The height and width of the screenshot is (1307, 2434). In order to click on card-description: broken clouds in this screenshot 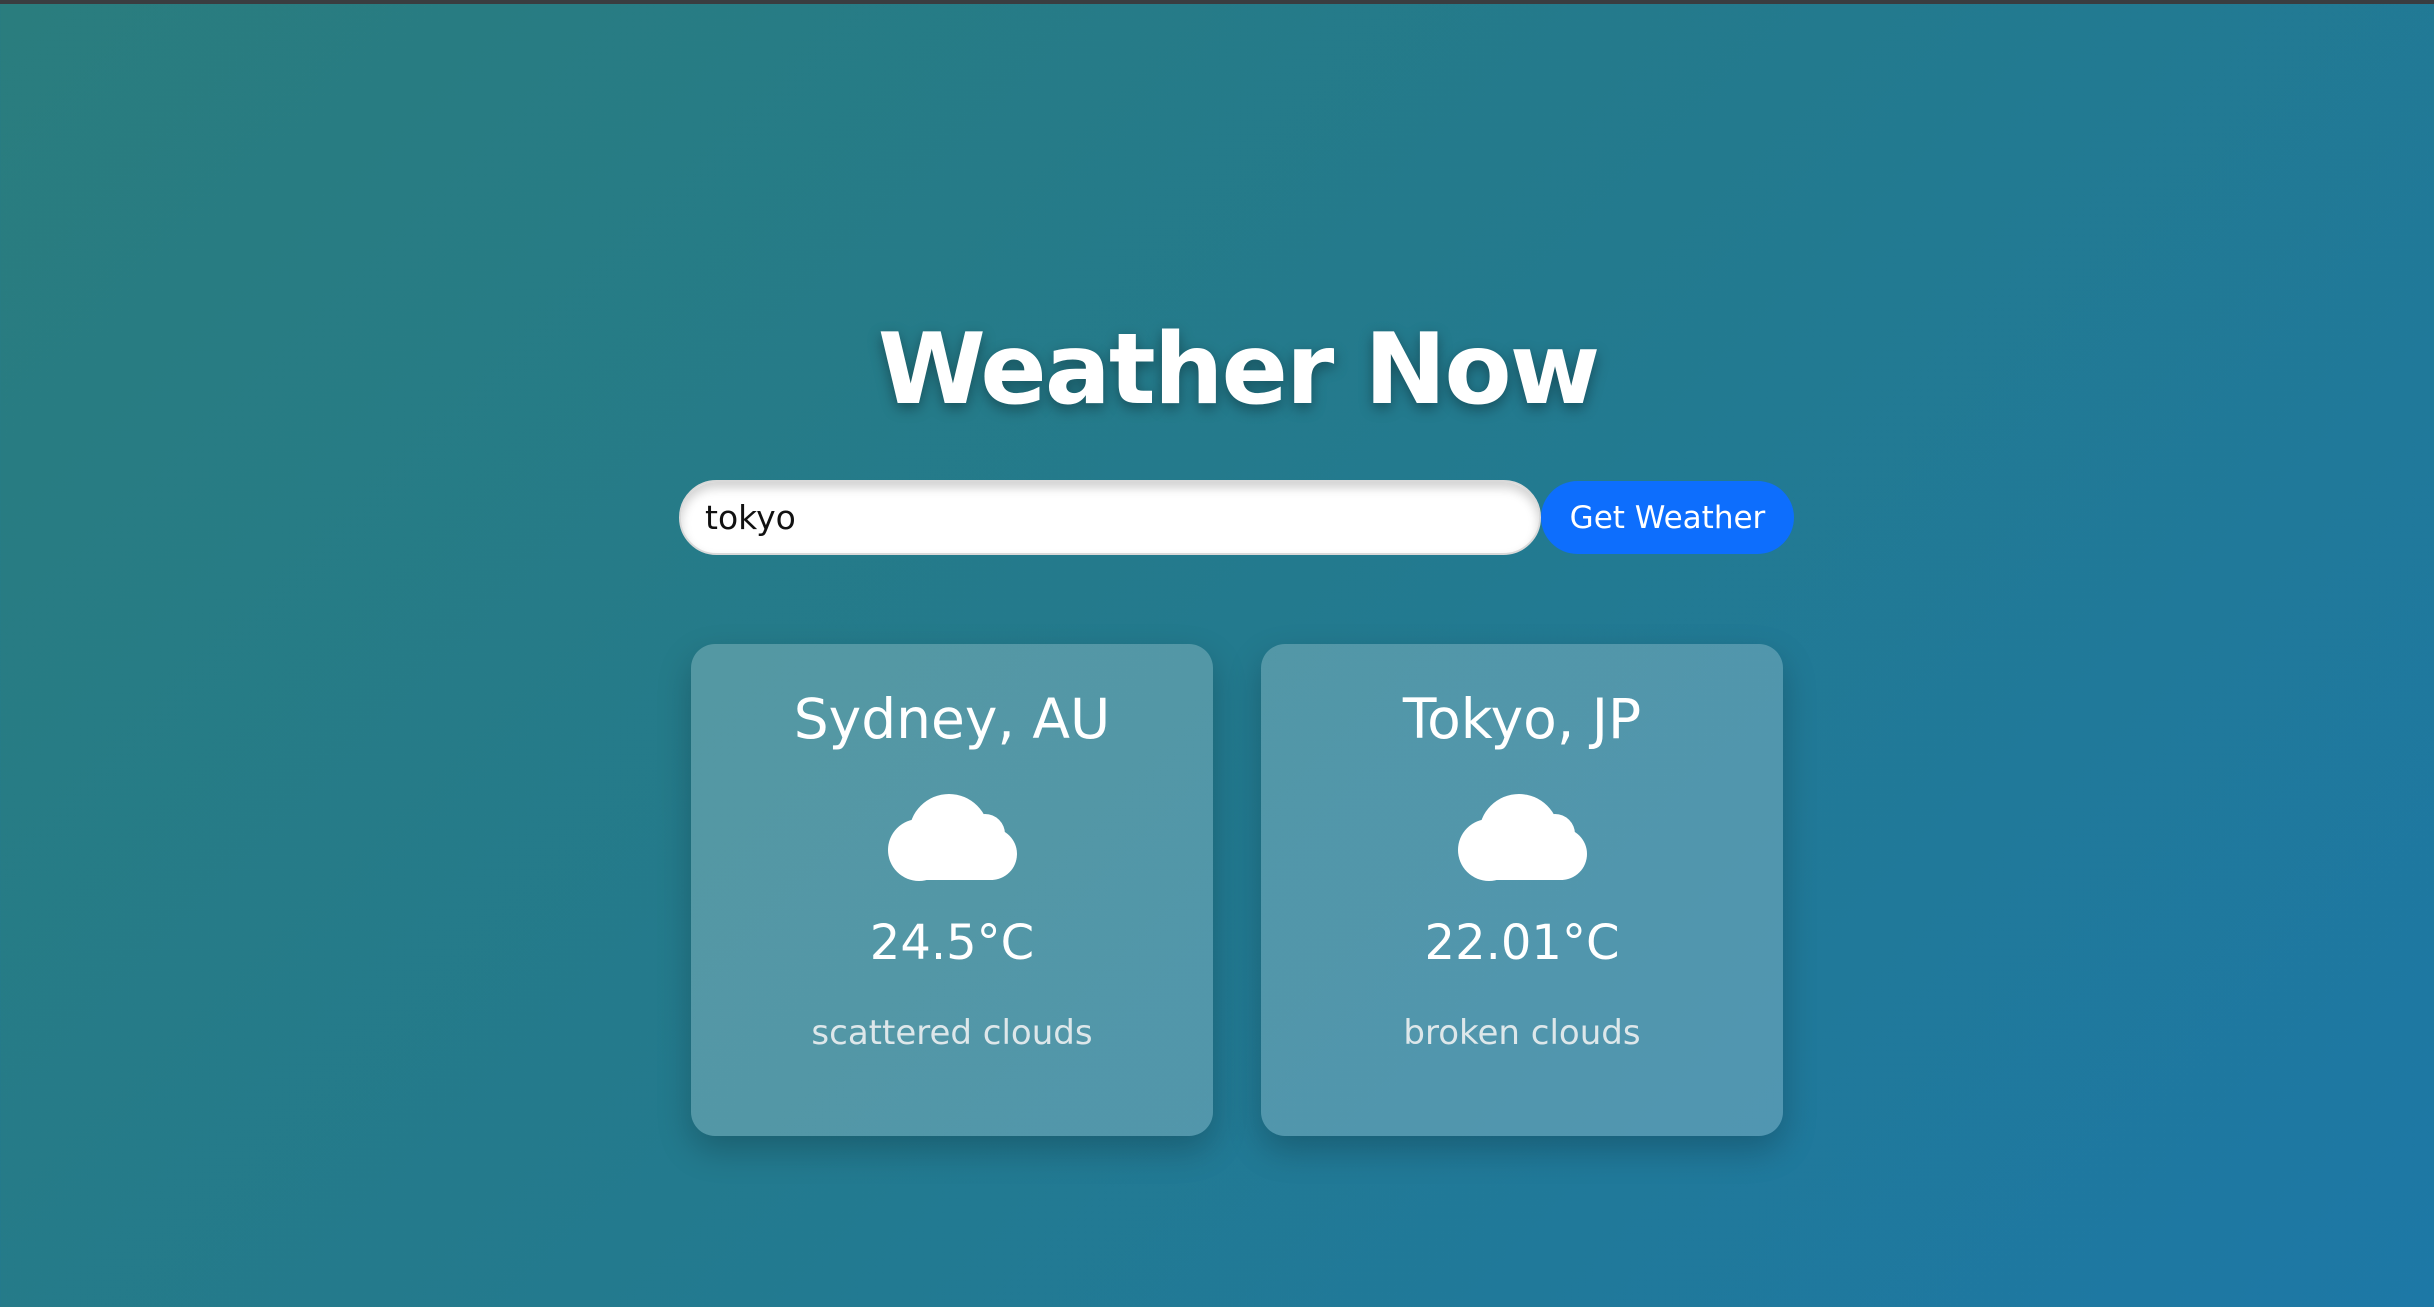, I will do `click(1522, 1033)`.